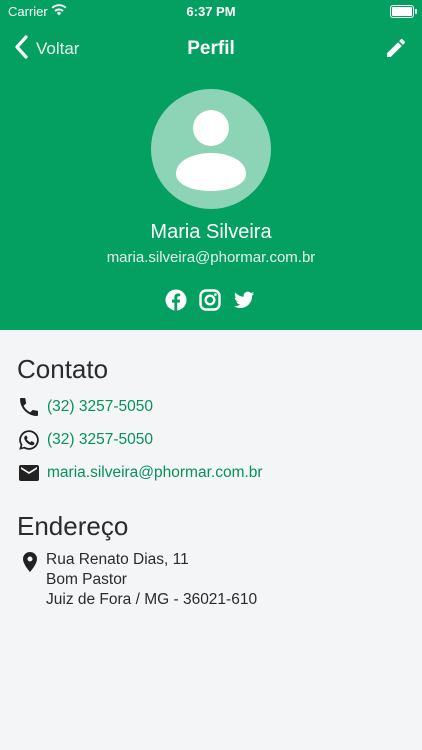  I want to click on address-section-title: Endereço, so click(73, 526).